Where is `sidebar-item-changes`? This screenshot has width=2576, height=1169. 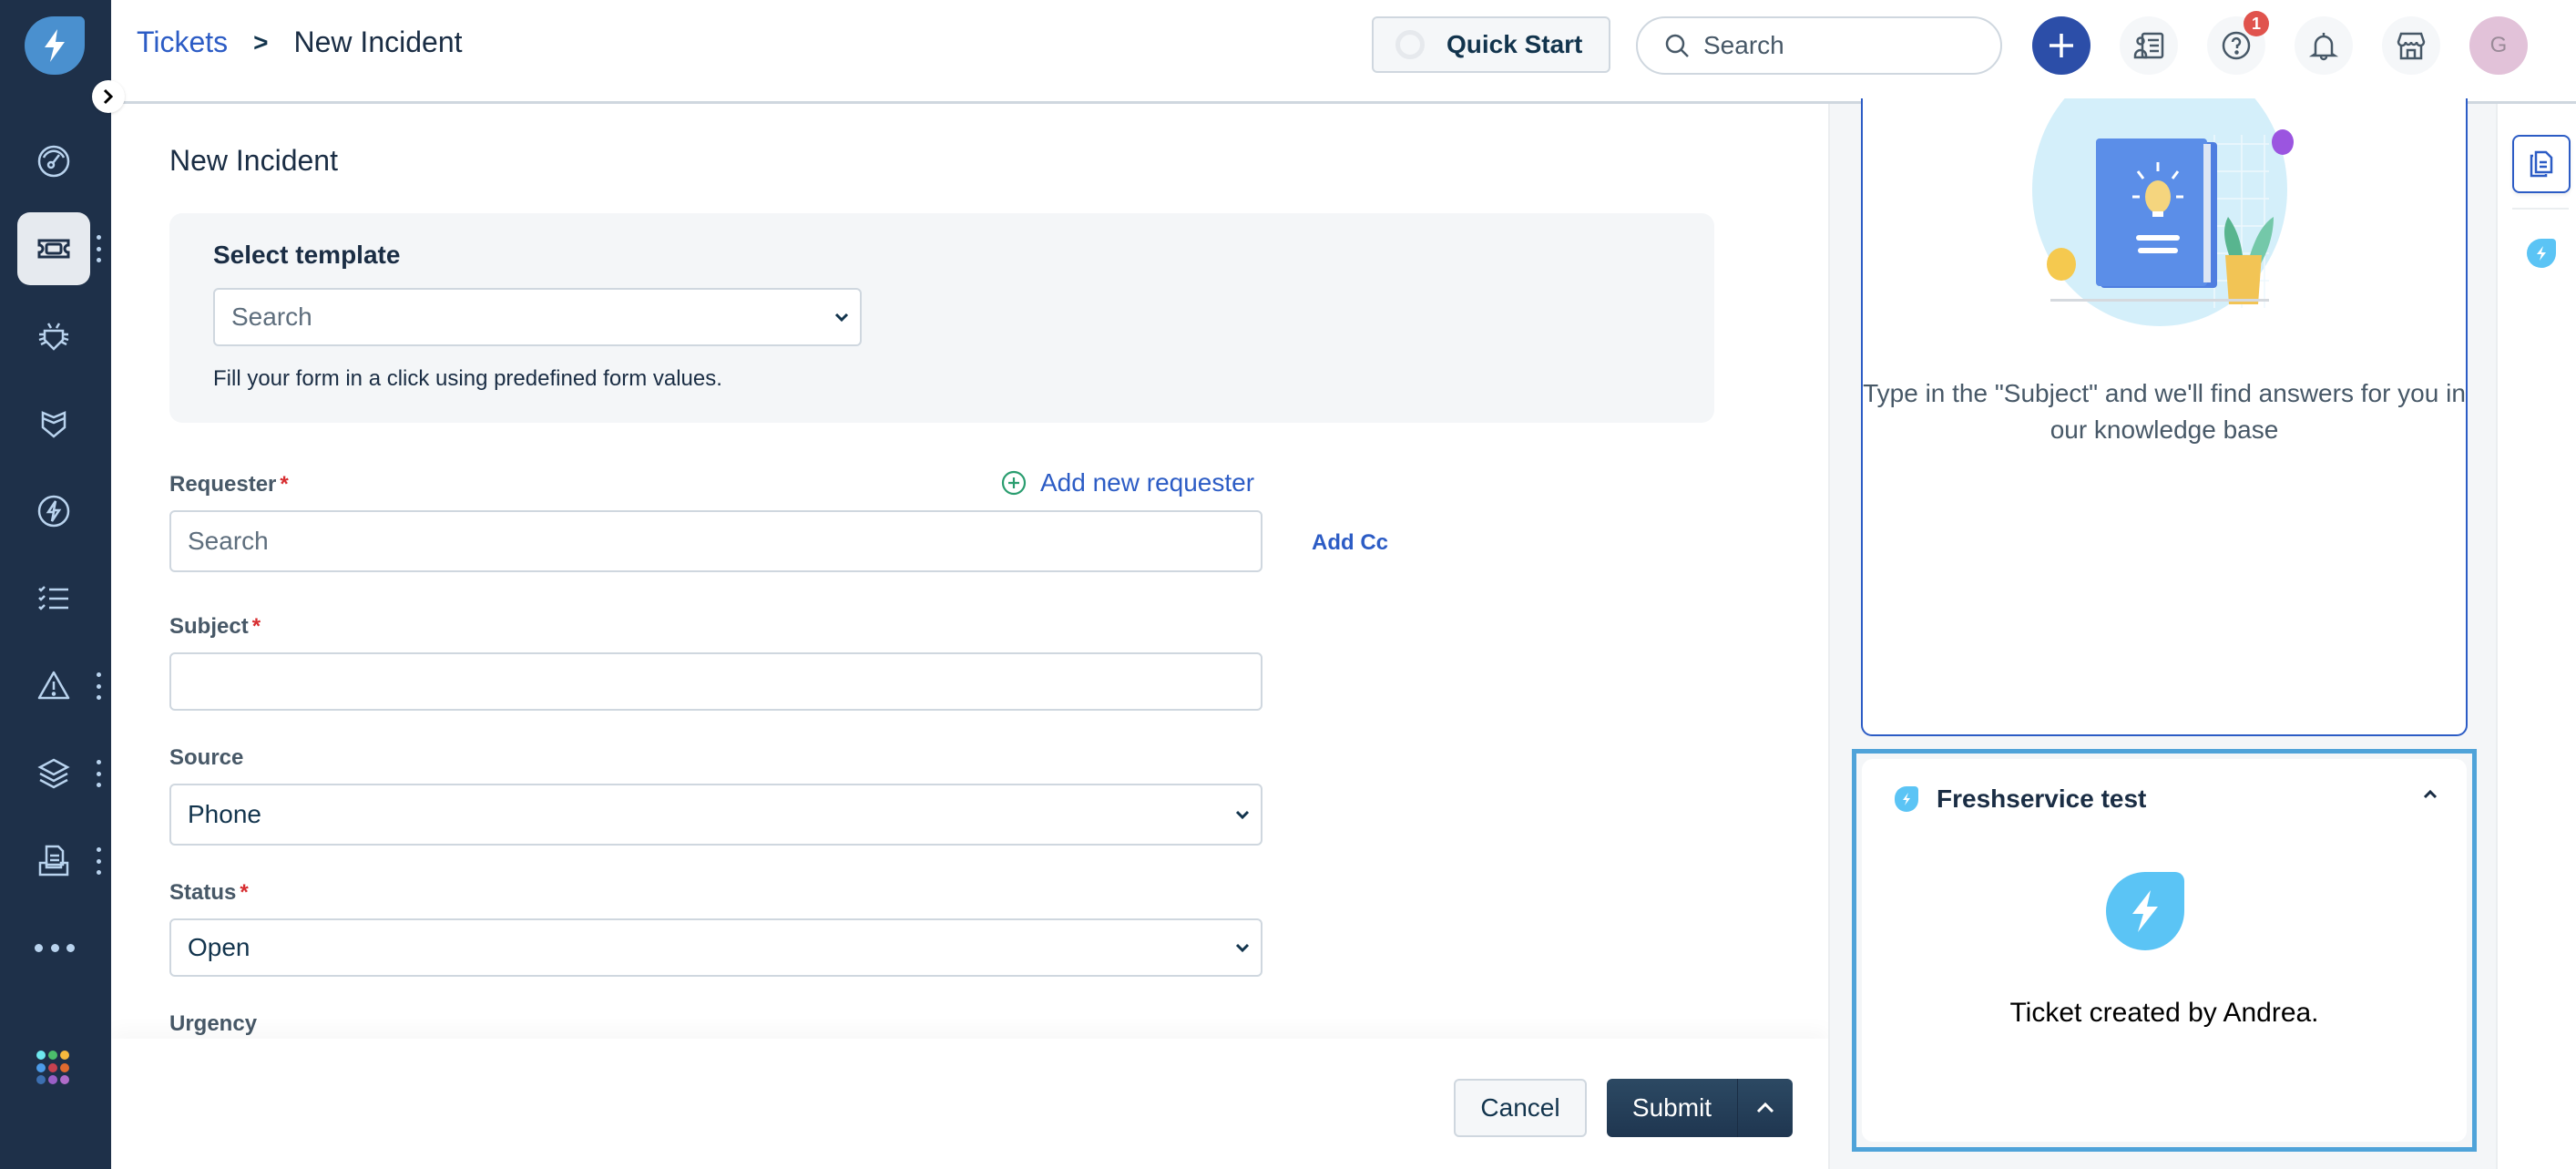
sidebar-item-changes is located at coordinates (53, 423).